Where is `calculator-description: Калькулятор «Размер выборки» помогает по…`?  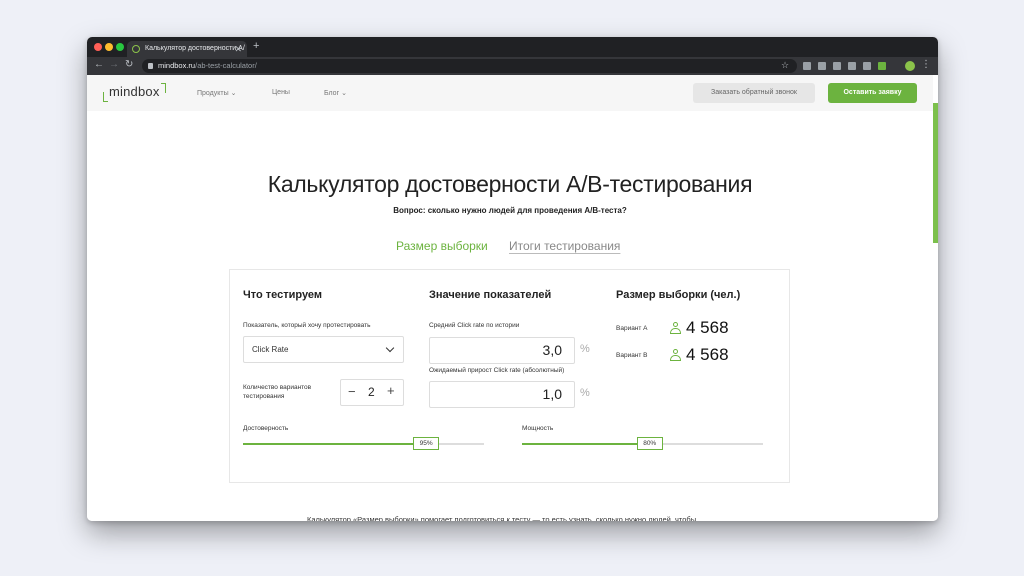 calculator-description: Калькулятор «Размер выборки» помогает по… is located at coordinates (502, 518).